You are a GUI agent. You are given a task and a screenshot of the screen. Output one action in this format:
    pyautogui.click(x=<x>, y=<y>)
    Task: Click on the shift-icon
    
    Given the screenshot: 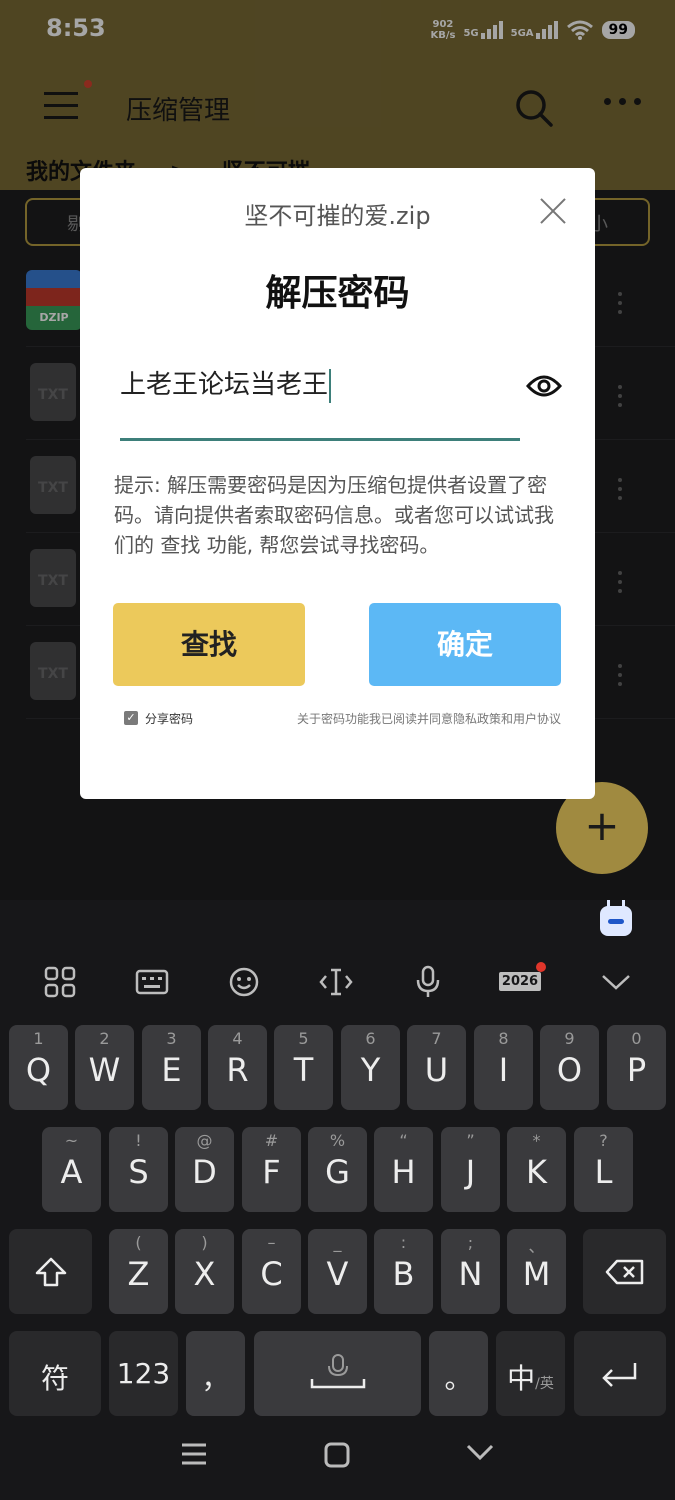 What is the action you would take?
    pyautogui.click(x=50, y=1272)
    